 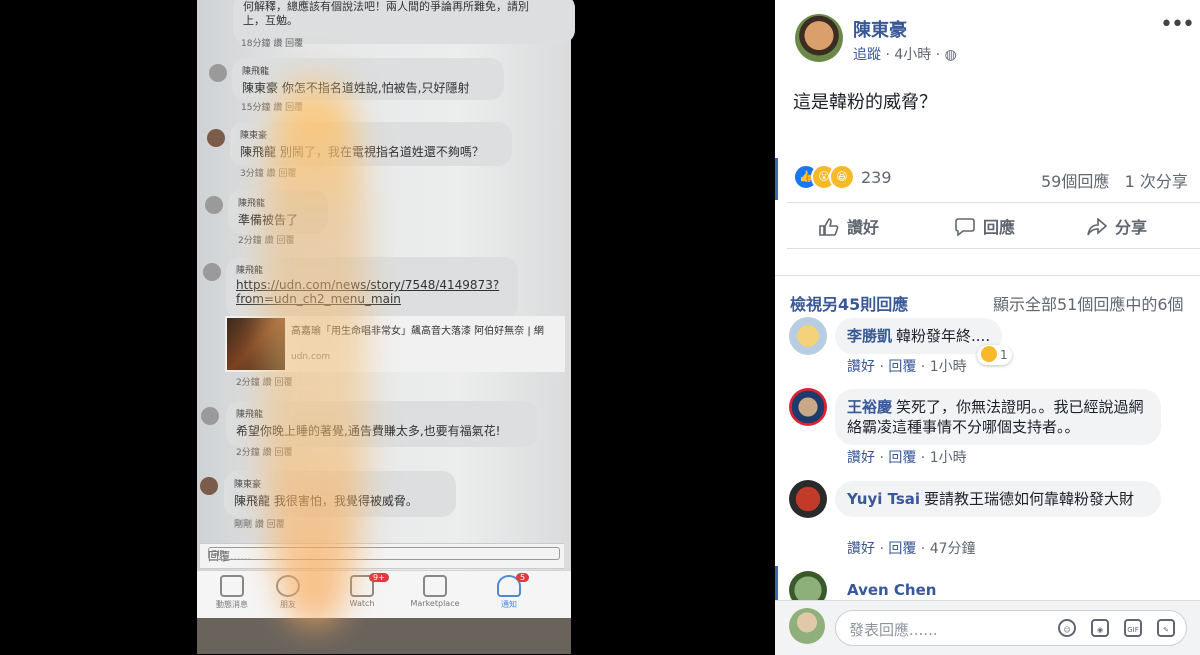 I want to click on tab-marketplace: Marketplace, so click(x=435, y=591).